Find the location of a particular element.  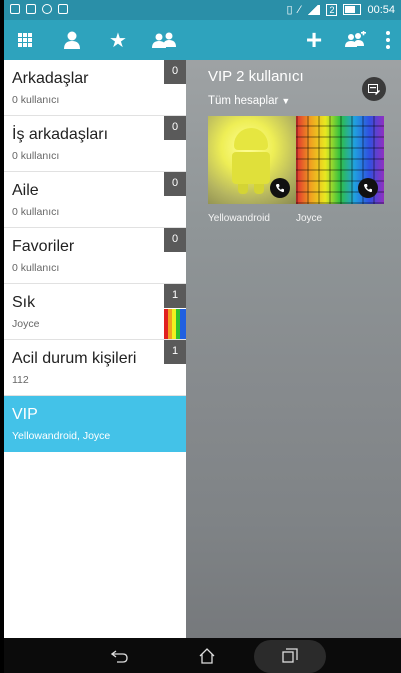

group-item-favoriler: Favoriler 0 kullanıcı 0 is located at coordinates (95, 256).